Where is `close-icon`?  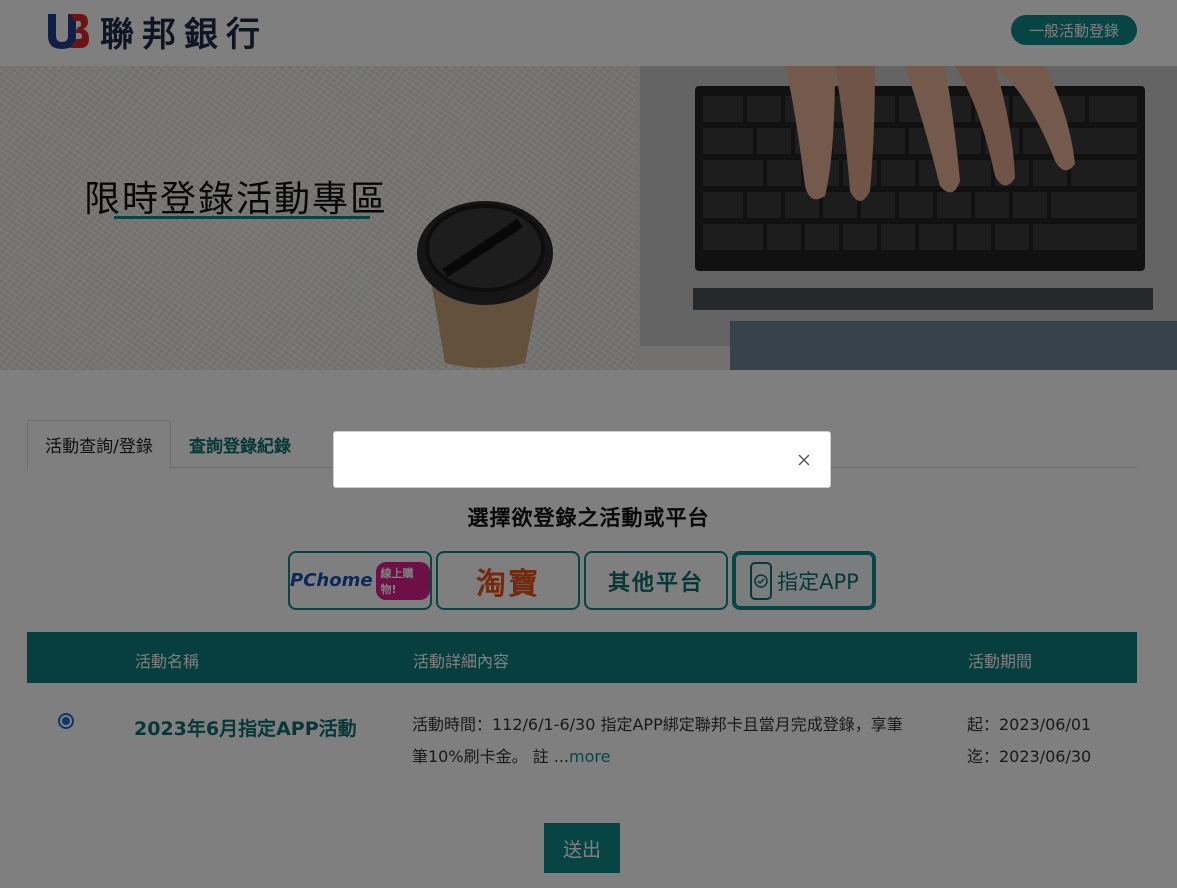
close-icon is located at coordinates (804, 460).